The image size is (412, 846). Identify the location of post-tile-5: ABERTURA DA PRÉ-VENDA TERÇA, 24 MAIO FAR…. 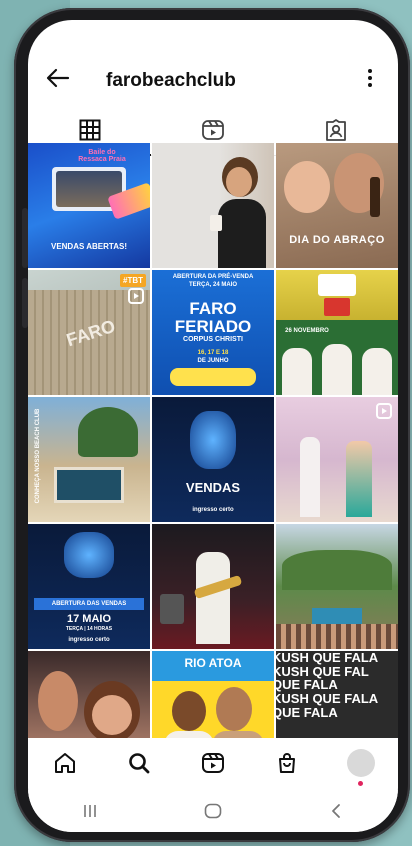
(213, 332).